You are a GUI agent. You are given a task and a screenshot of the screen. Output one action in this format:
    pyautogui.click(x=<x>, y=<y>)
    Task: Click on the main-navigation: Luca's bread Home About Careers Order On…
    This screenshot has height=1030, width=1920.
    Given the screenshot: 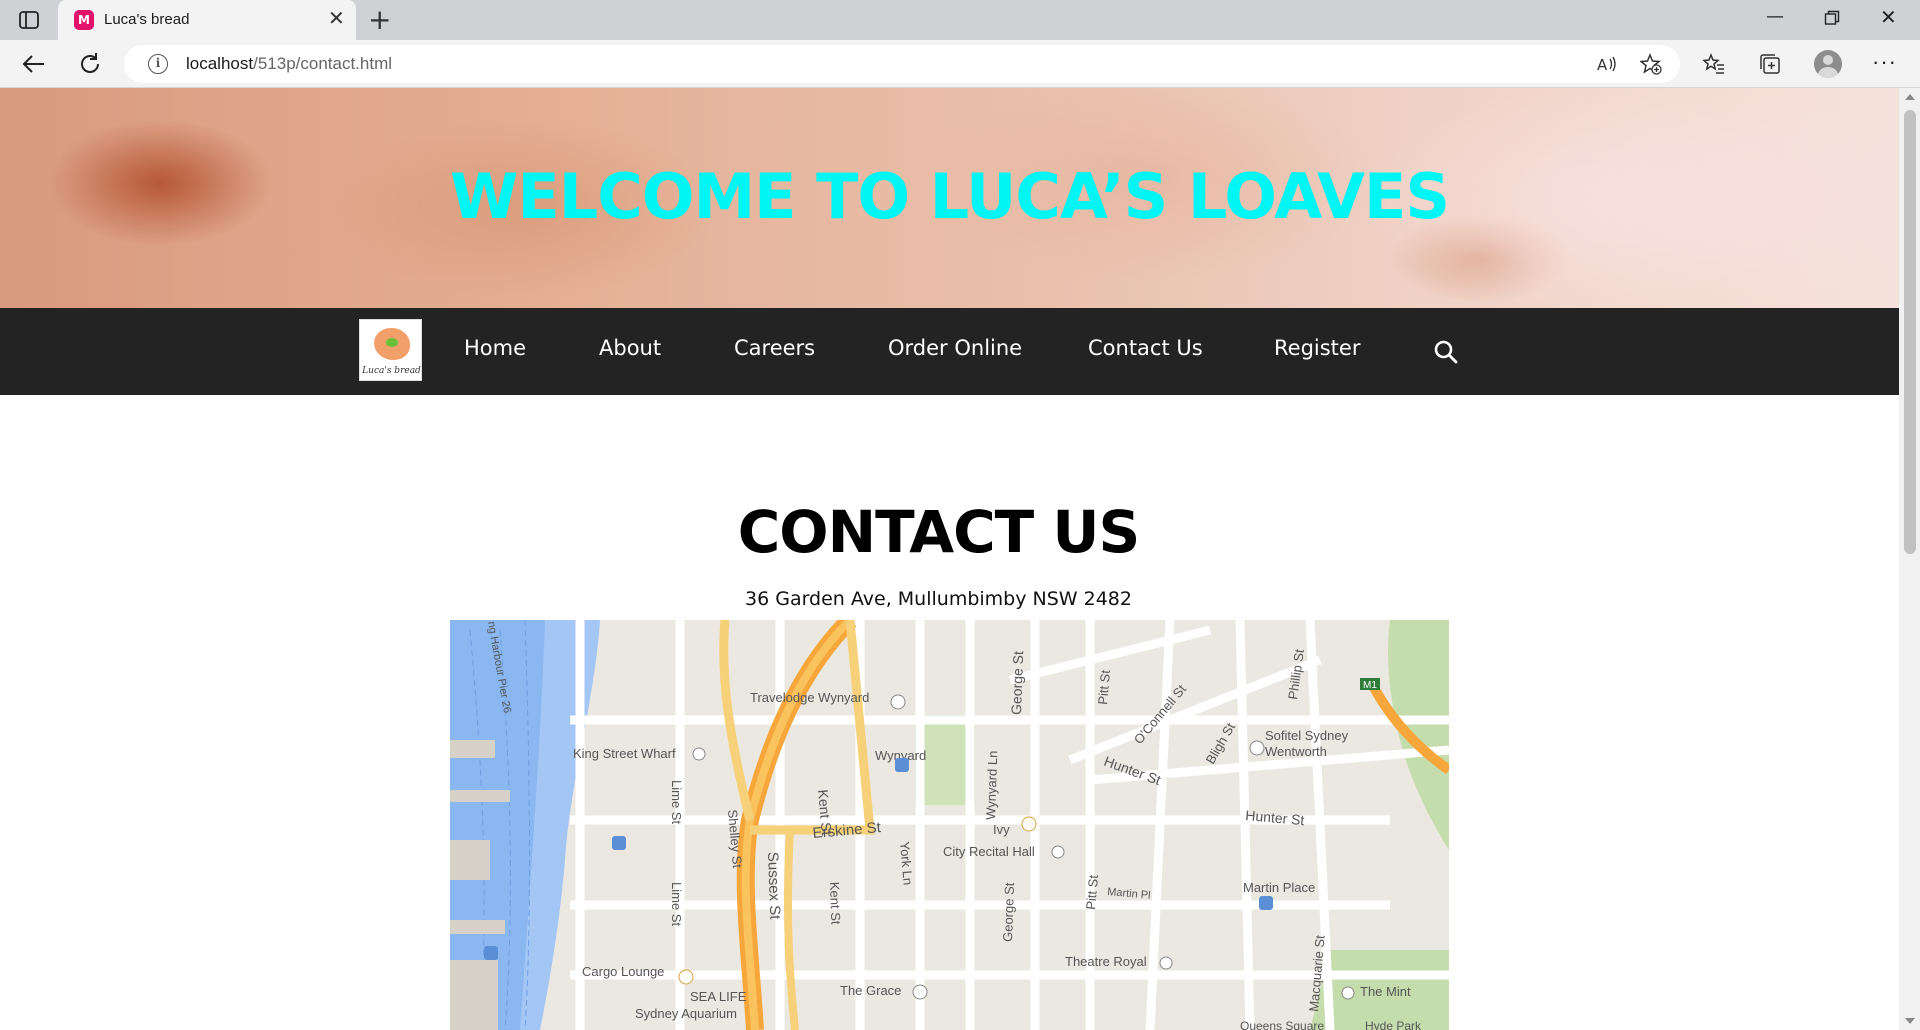 What is the action you would take?
    pyautogui.click(x=949, y=351)
    